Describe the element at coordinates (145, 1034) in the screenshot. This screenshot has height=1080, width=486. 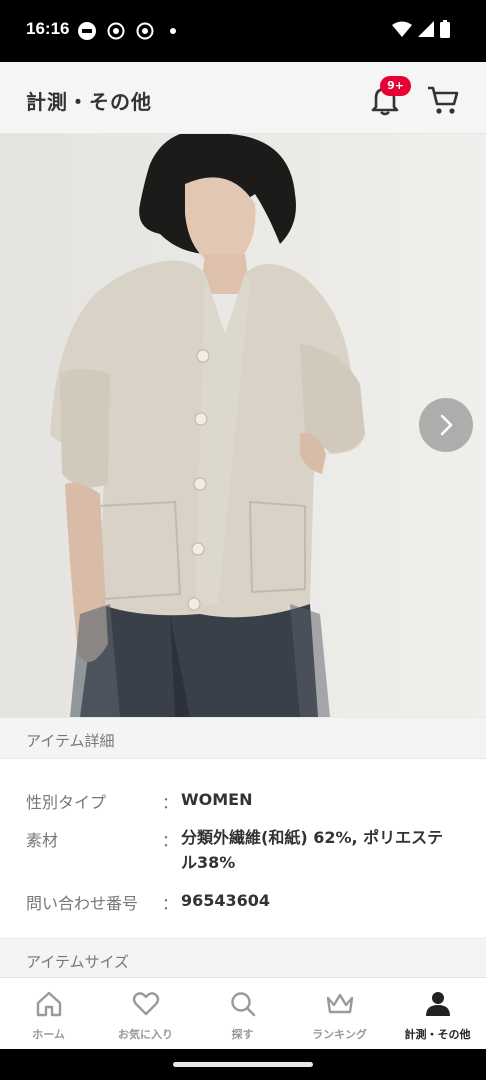
I see `nav-favorites-label: お気に入り` at that location.